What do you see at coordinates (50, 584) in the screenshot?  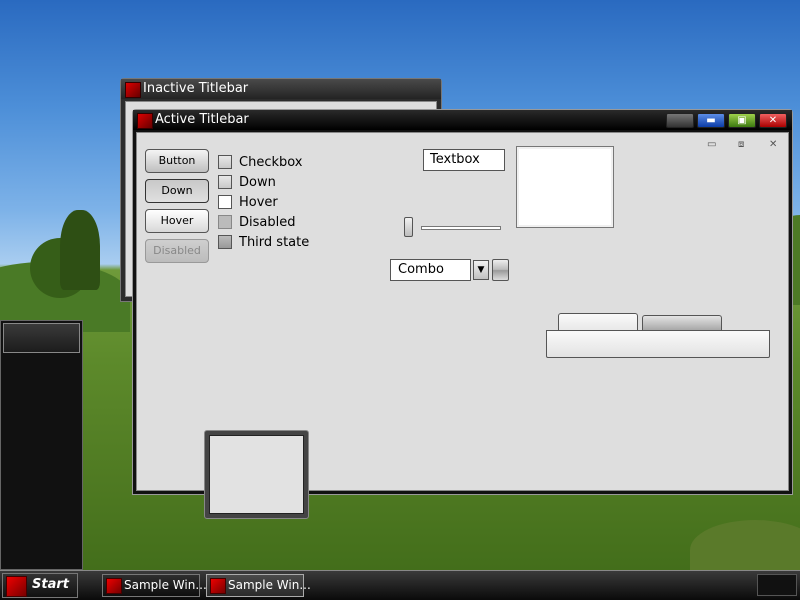 I see `start-label: Start` at bounding box center [50, 584].